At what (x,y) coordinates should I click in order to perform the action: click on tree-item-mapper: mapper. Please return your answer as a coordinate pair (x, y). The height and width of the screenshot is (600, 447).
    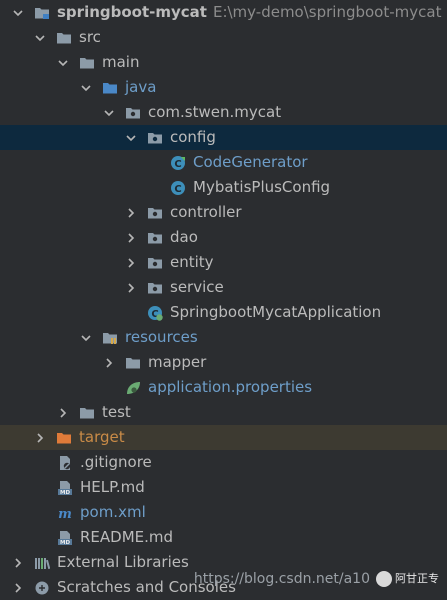
    Looking at the image, I should click on (223, 362).